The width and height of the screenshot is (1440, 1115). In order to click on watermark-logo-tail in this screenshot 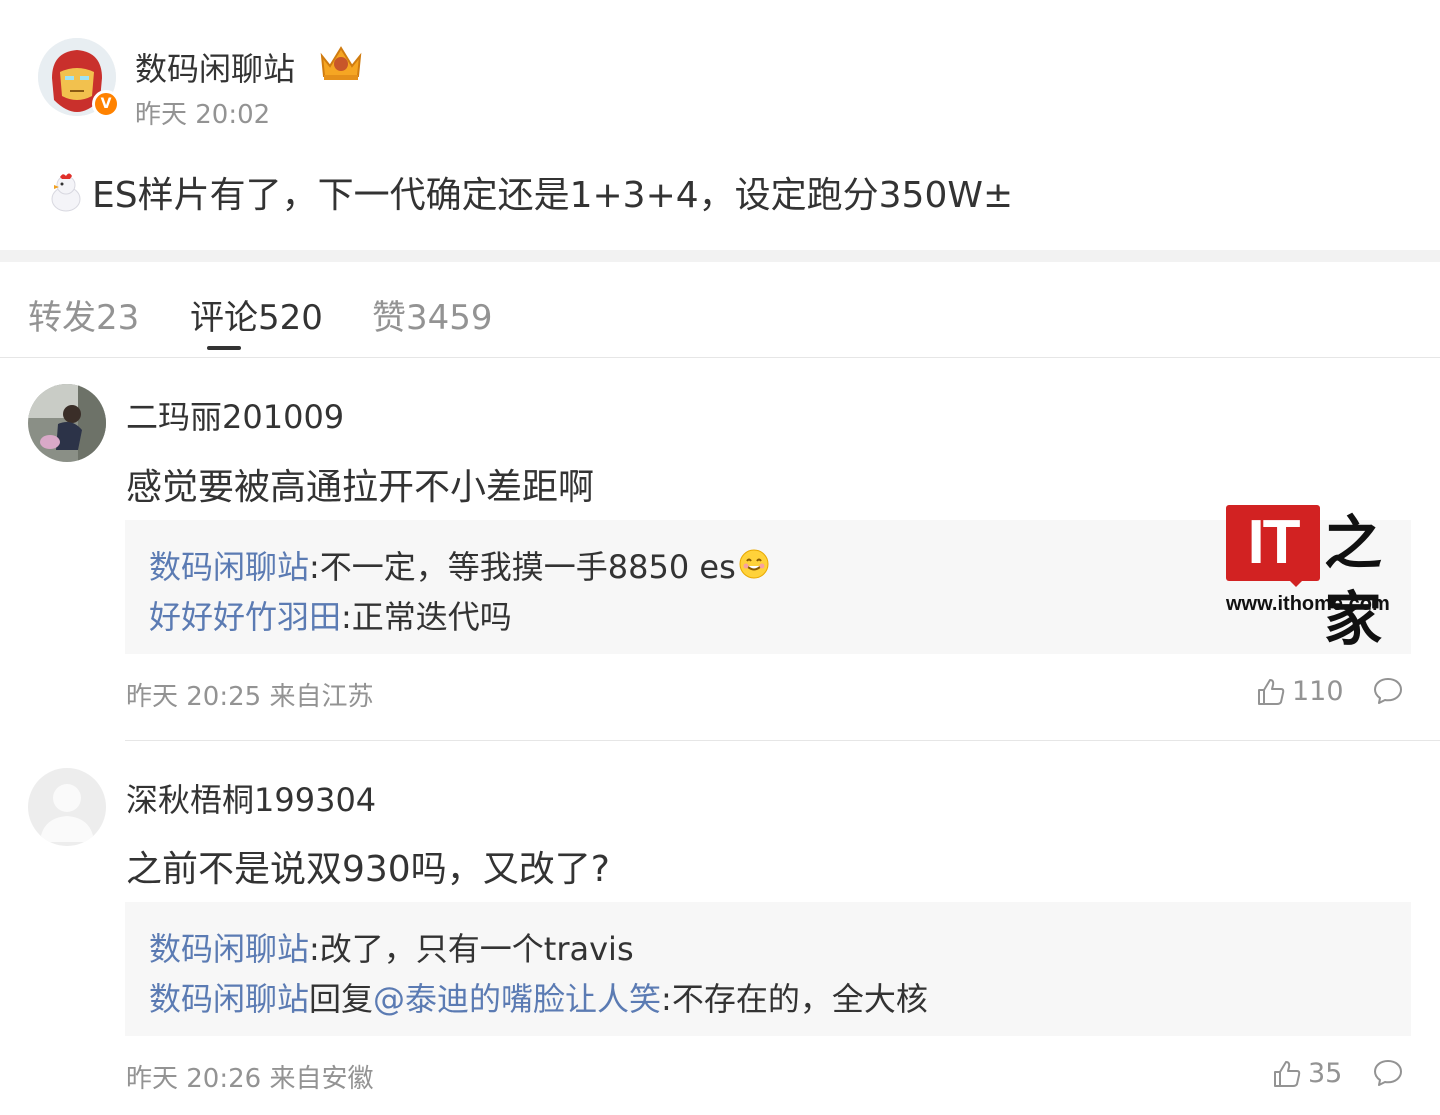, I will do `click(1296, 582)`.